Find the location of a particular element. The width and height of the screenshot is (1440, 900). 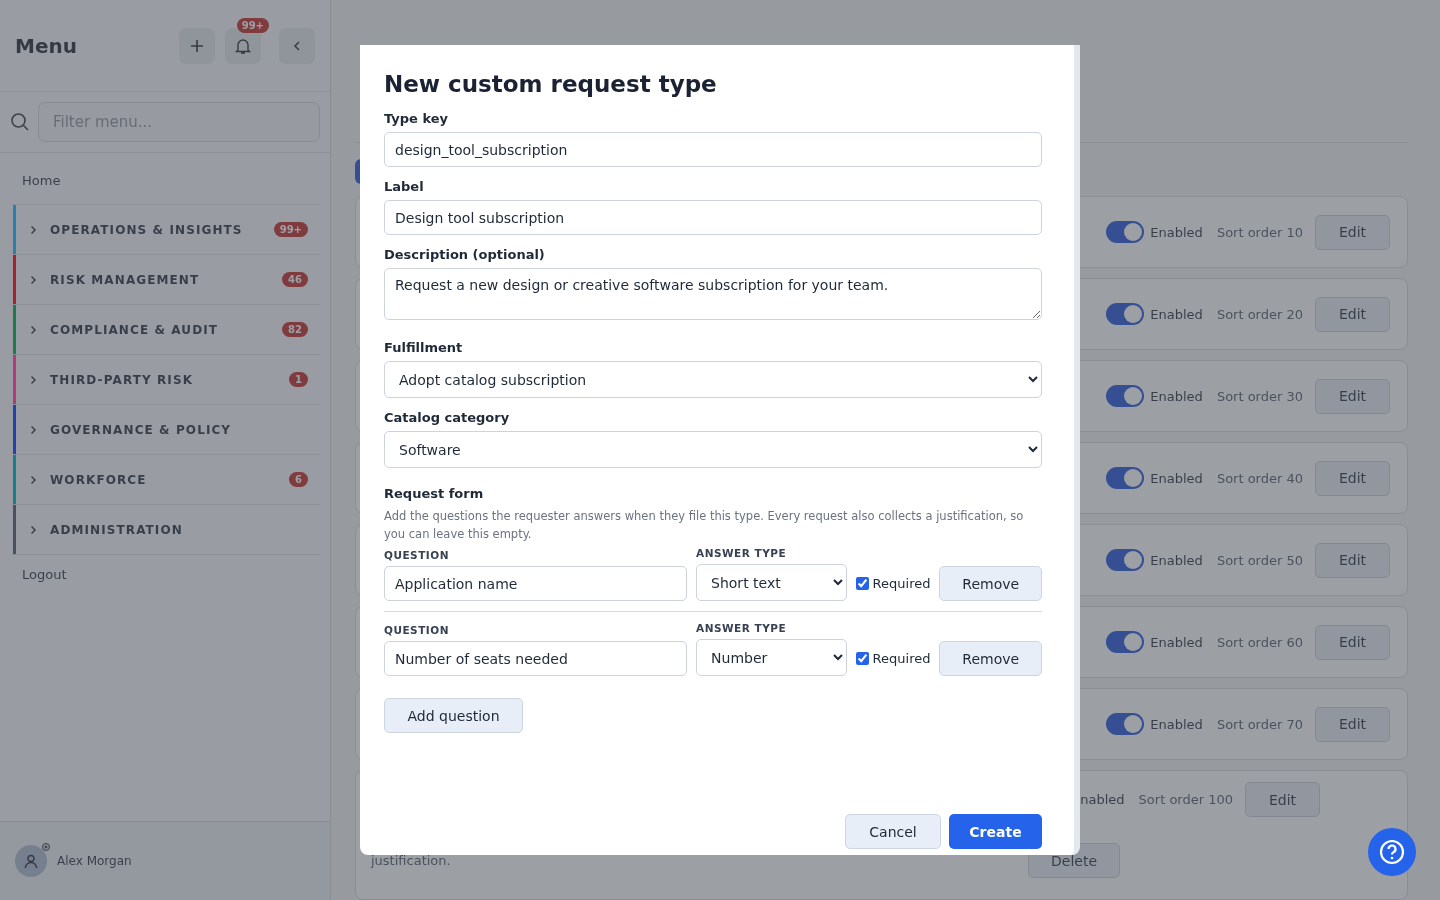

question-field: Application name is located at coordinates (536, 583).